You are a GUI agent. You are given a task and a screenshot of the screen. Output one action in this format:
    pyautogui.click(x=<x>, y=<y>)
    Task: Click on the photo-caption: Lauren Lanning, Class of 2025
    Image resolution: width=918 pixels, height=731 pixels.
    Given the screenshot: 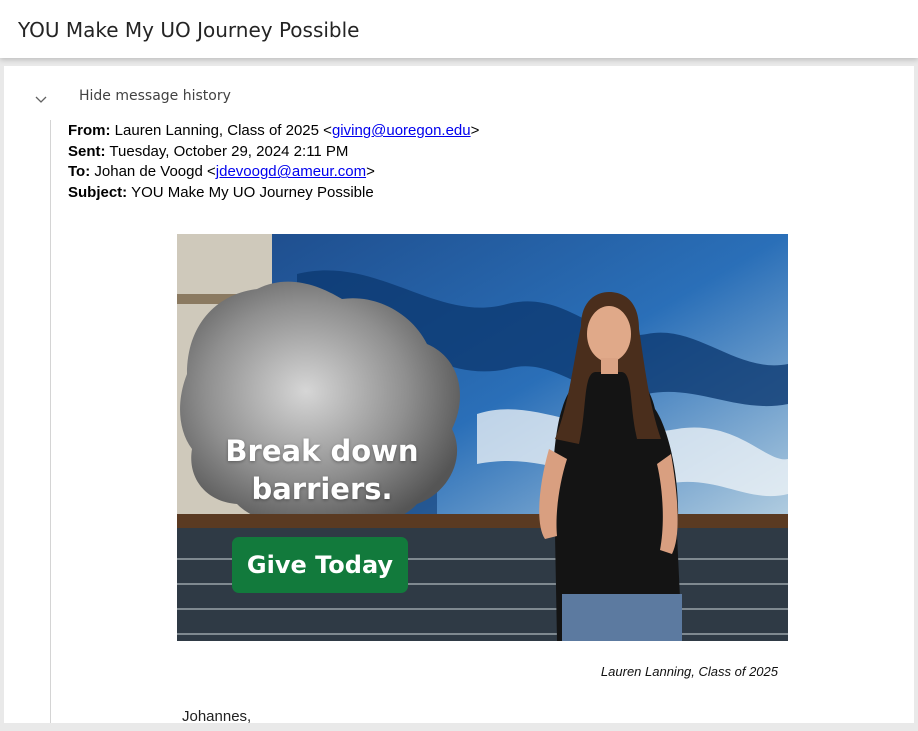 What is the action you would take?
    pyautogui.click(x=689, y=671)
    